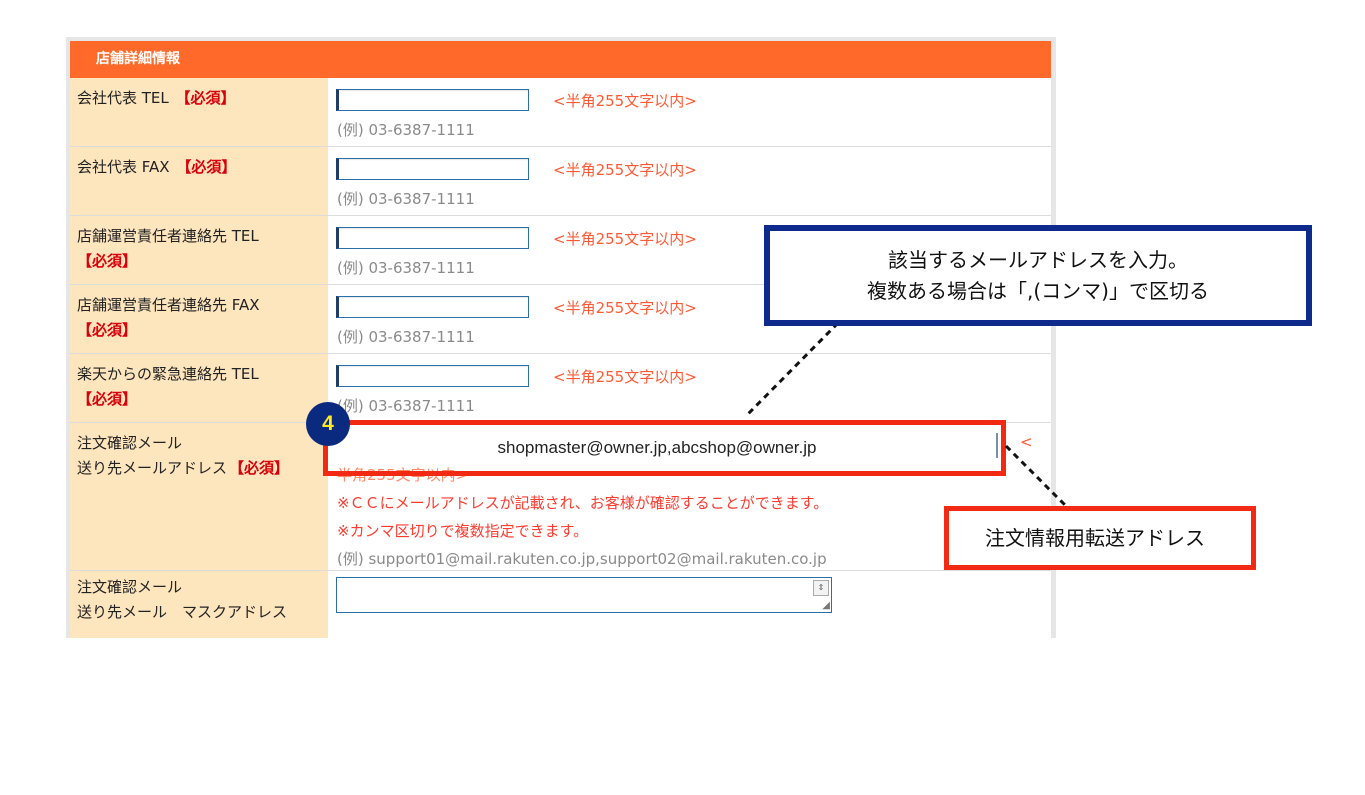  Describe the element at coordinates (1038, 260) in the screenshot. I see `callout-line1: 該当するメールアドレスを入力。` at that location.